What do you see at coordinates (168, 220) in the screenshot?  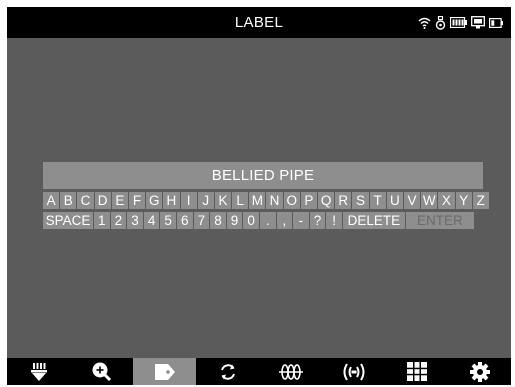 I see `key-5: 5` at bounding box center [168, 220].